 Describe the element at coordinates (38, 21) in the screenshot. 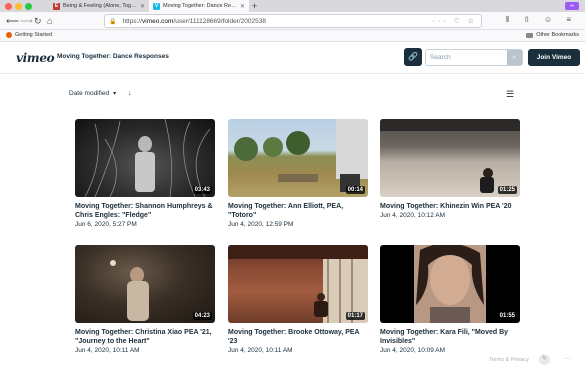

I see `reload-icon: ↻` at that location.